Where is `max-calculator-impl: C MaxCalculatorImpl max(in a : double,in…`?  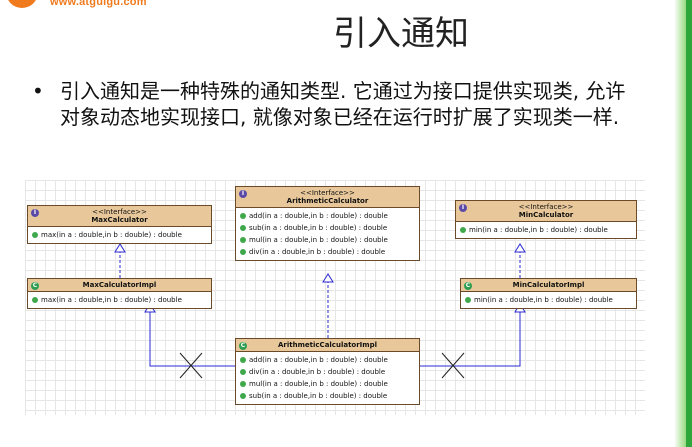 max-calculator-impl: C MaxCalculatorImpl max(in a : double,in… is located at coordinates (119, 293).